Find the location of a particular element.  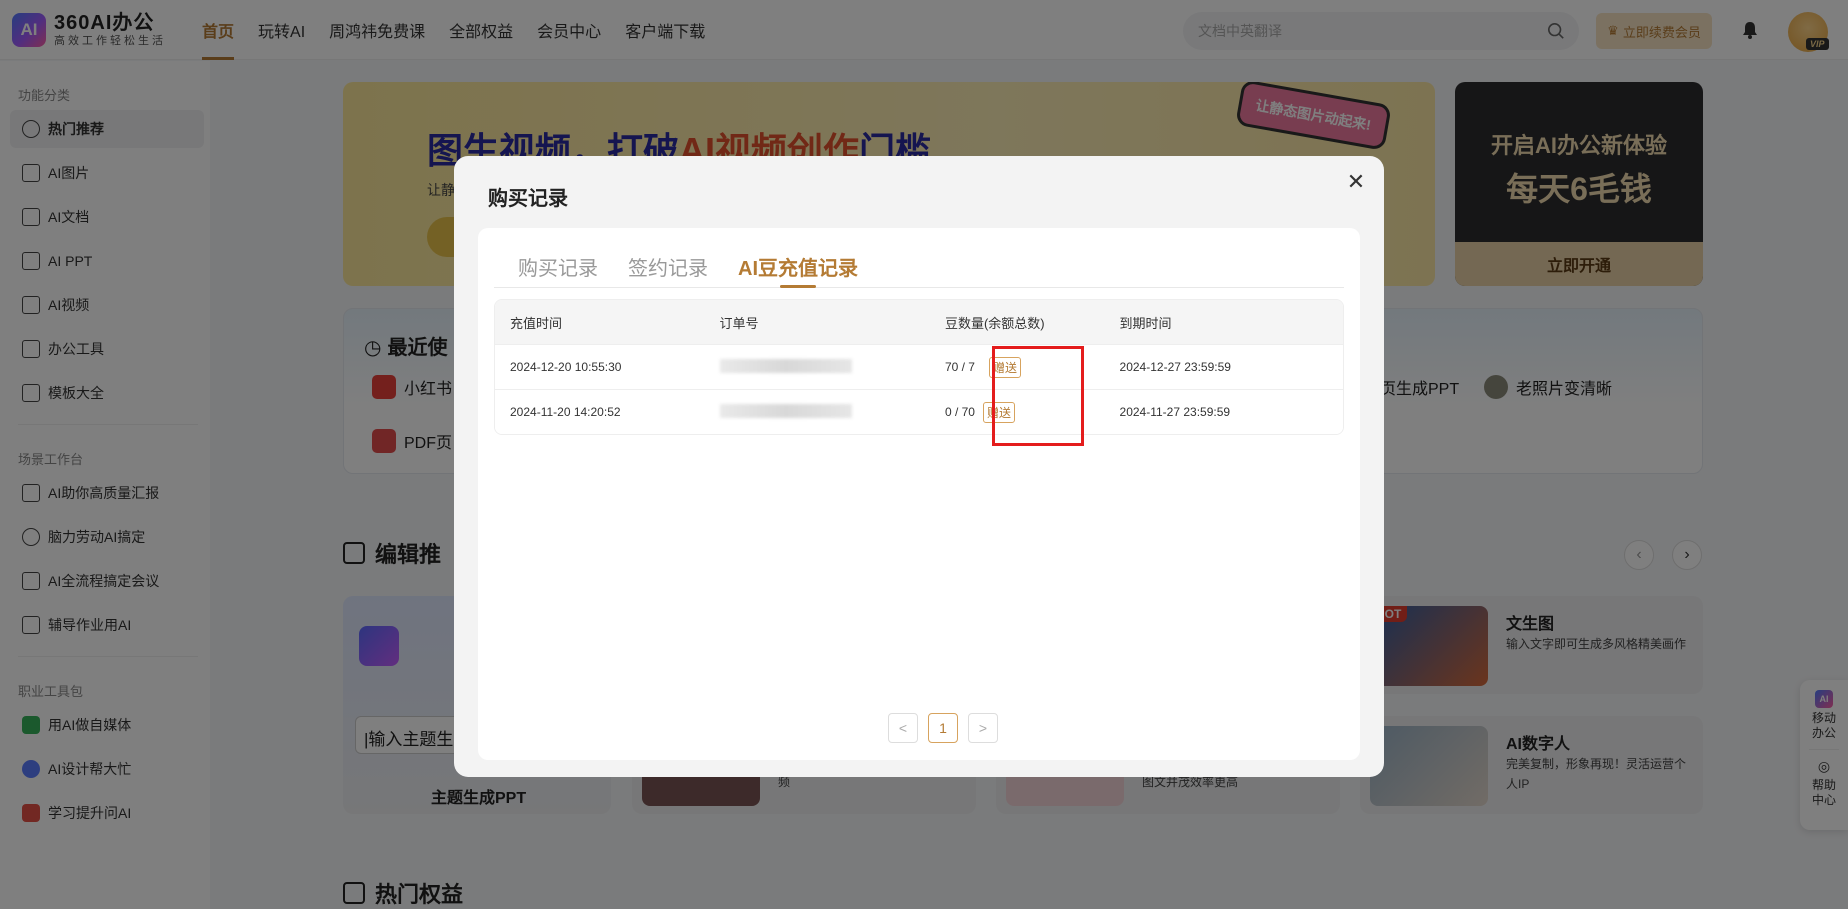

cell-expire: 2024-12-27 23:59:59 is located at coordinates (1175, 367).